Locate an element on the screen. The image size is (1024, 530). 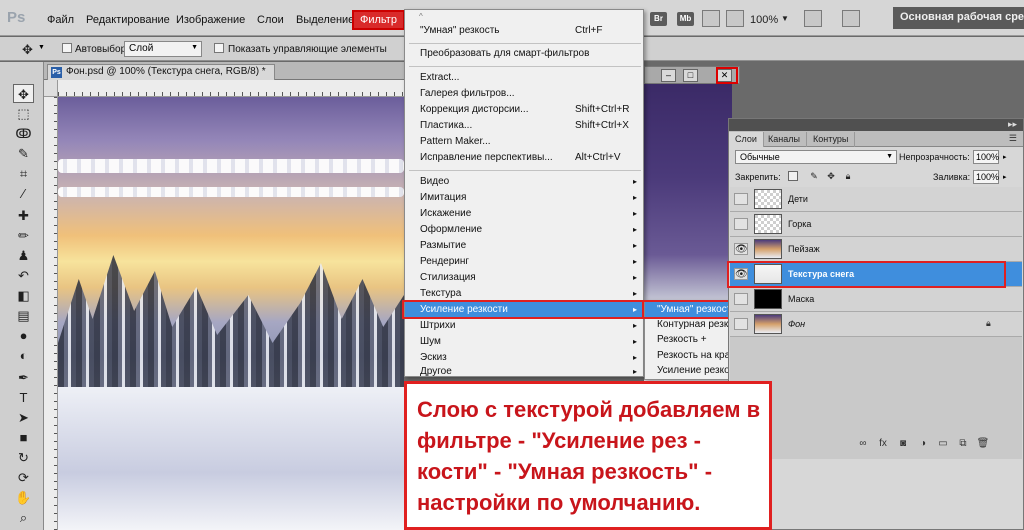
blend-mode-select: Обычные ▼ is located at coordinates (816, 157).